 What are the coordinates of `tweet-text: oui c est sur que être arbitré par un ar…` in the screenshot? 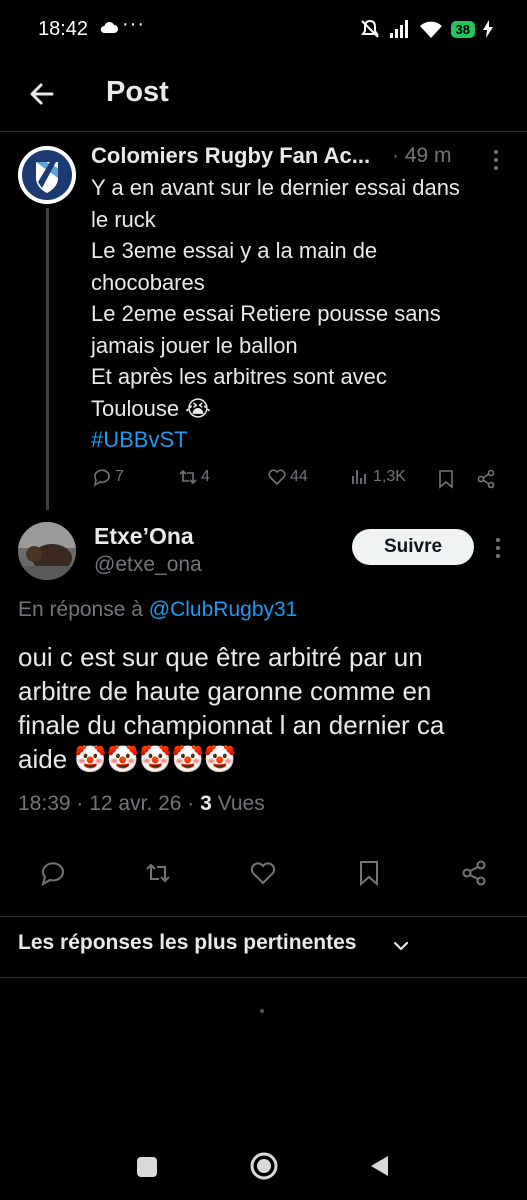 It's located at (265, 708).